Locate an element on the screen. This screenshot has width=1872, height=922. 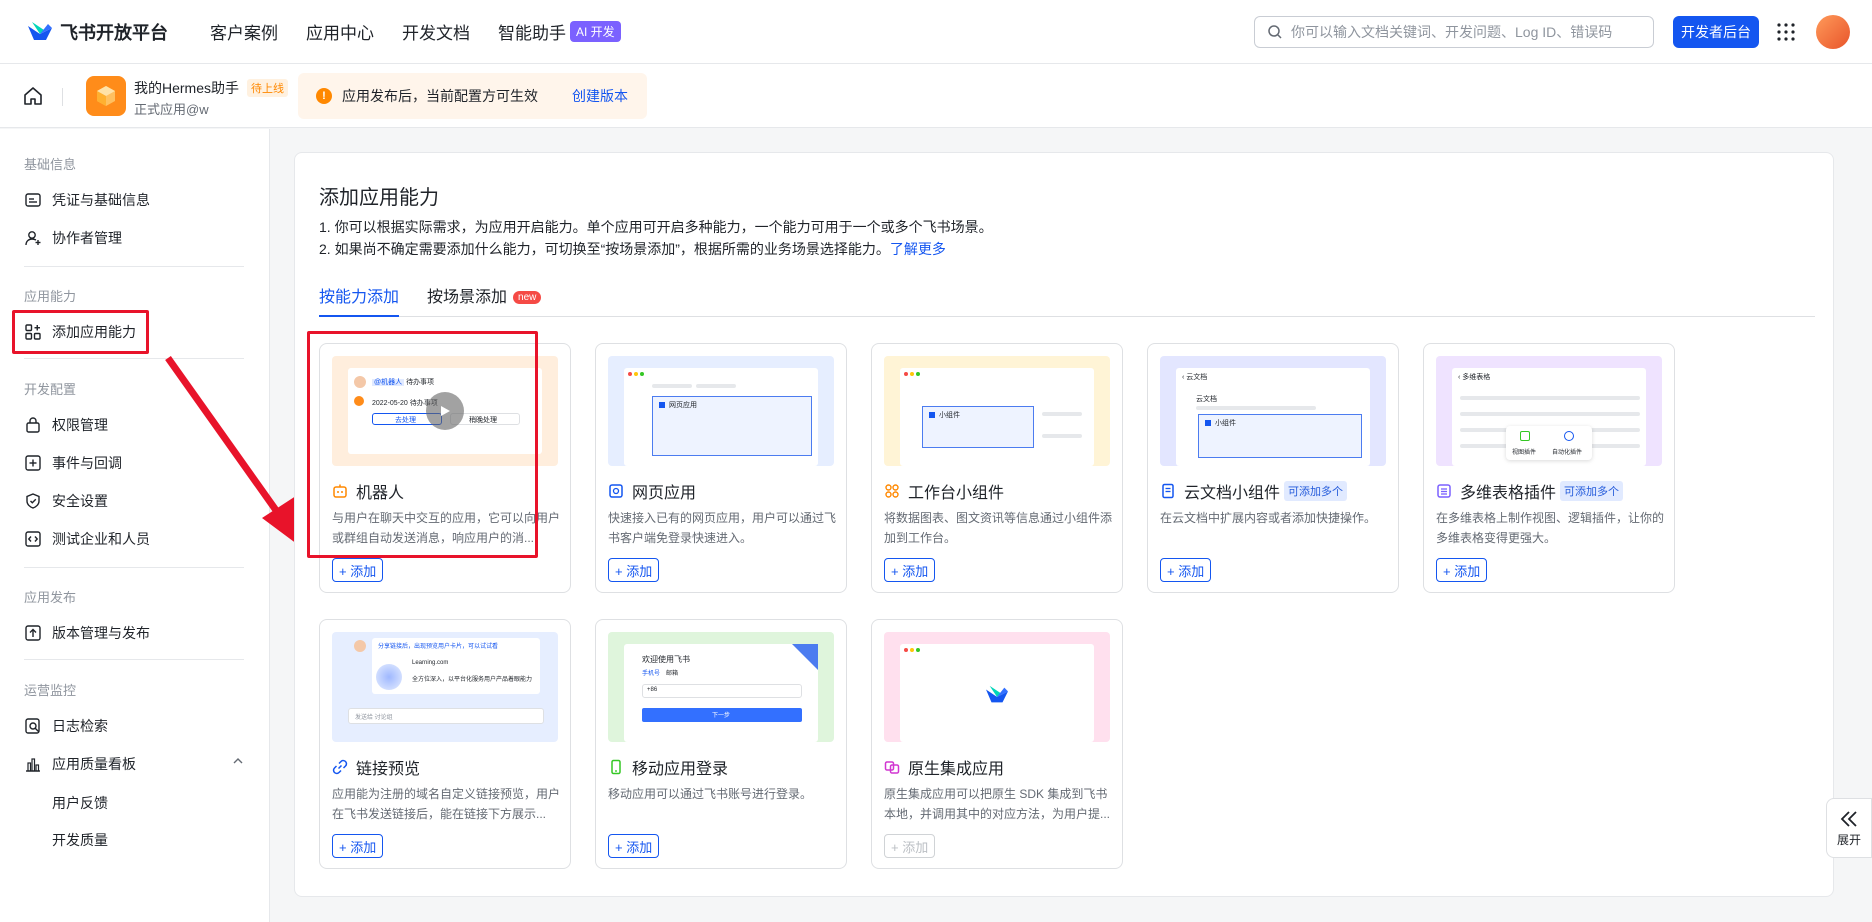
sidebar-item-events: 事件与回调 is located at coordinates (73, 463).